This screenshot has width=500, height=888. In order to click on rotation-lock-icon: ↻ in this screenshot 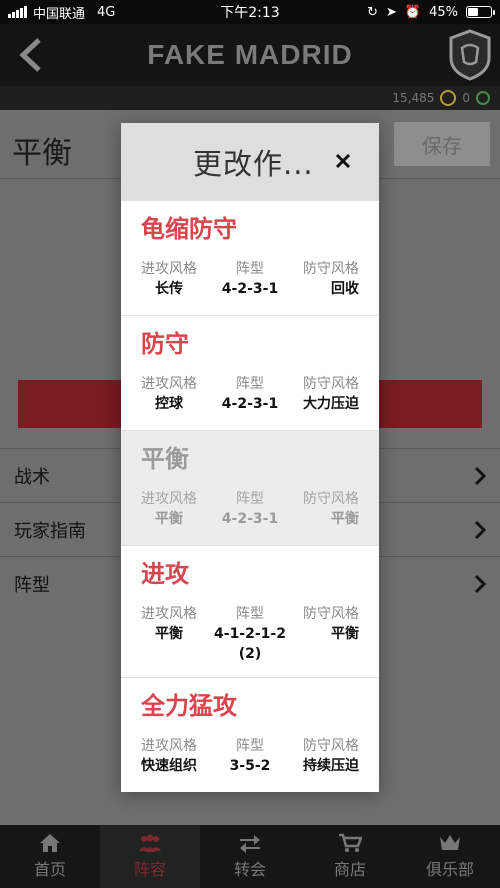, I will do `click(372, 12)`.